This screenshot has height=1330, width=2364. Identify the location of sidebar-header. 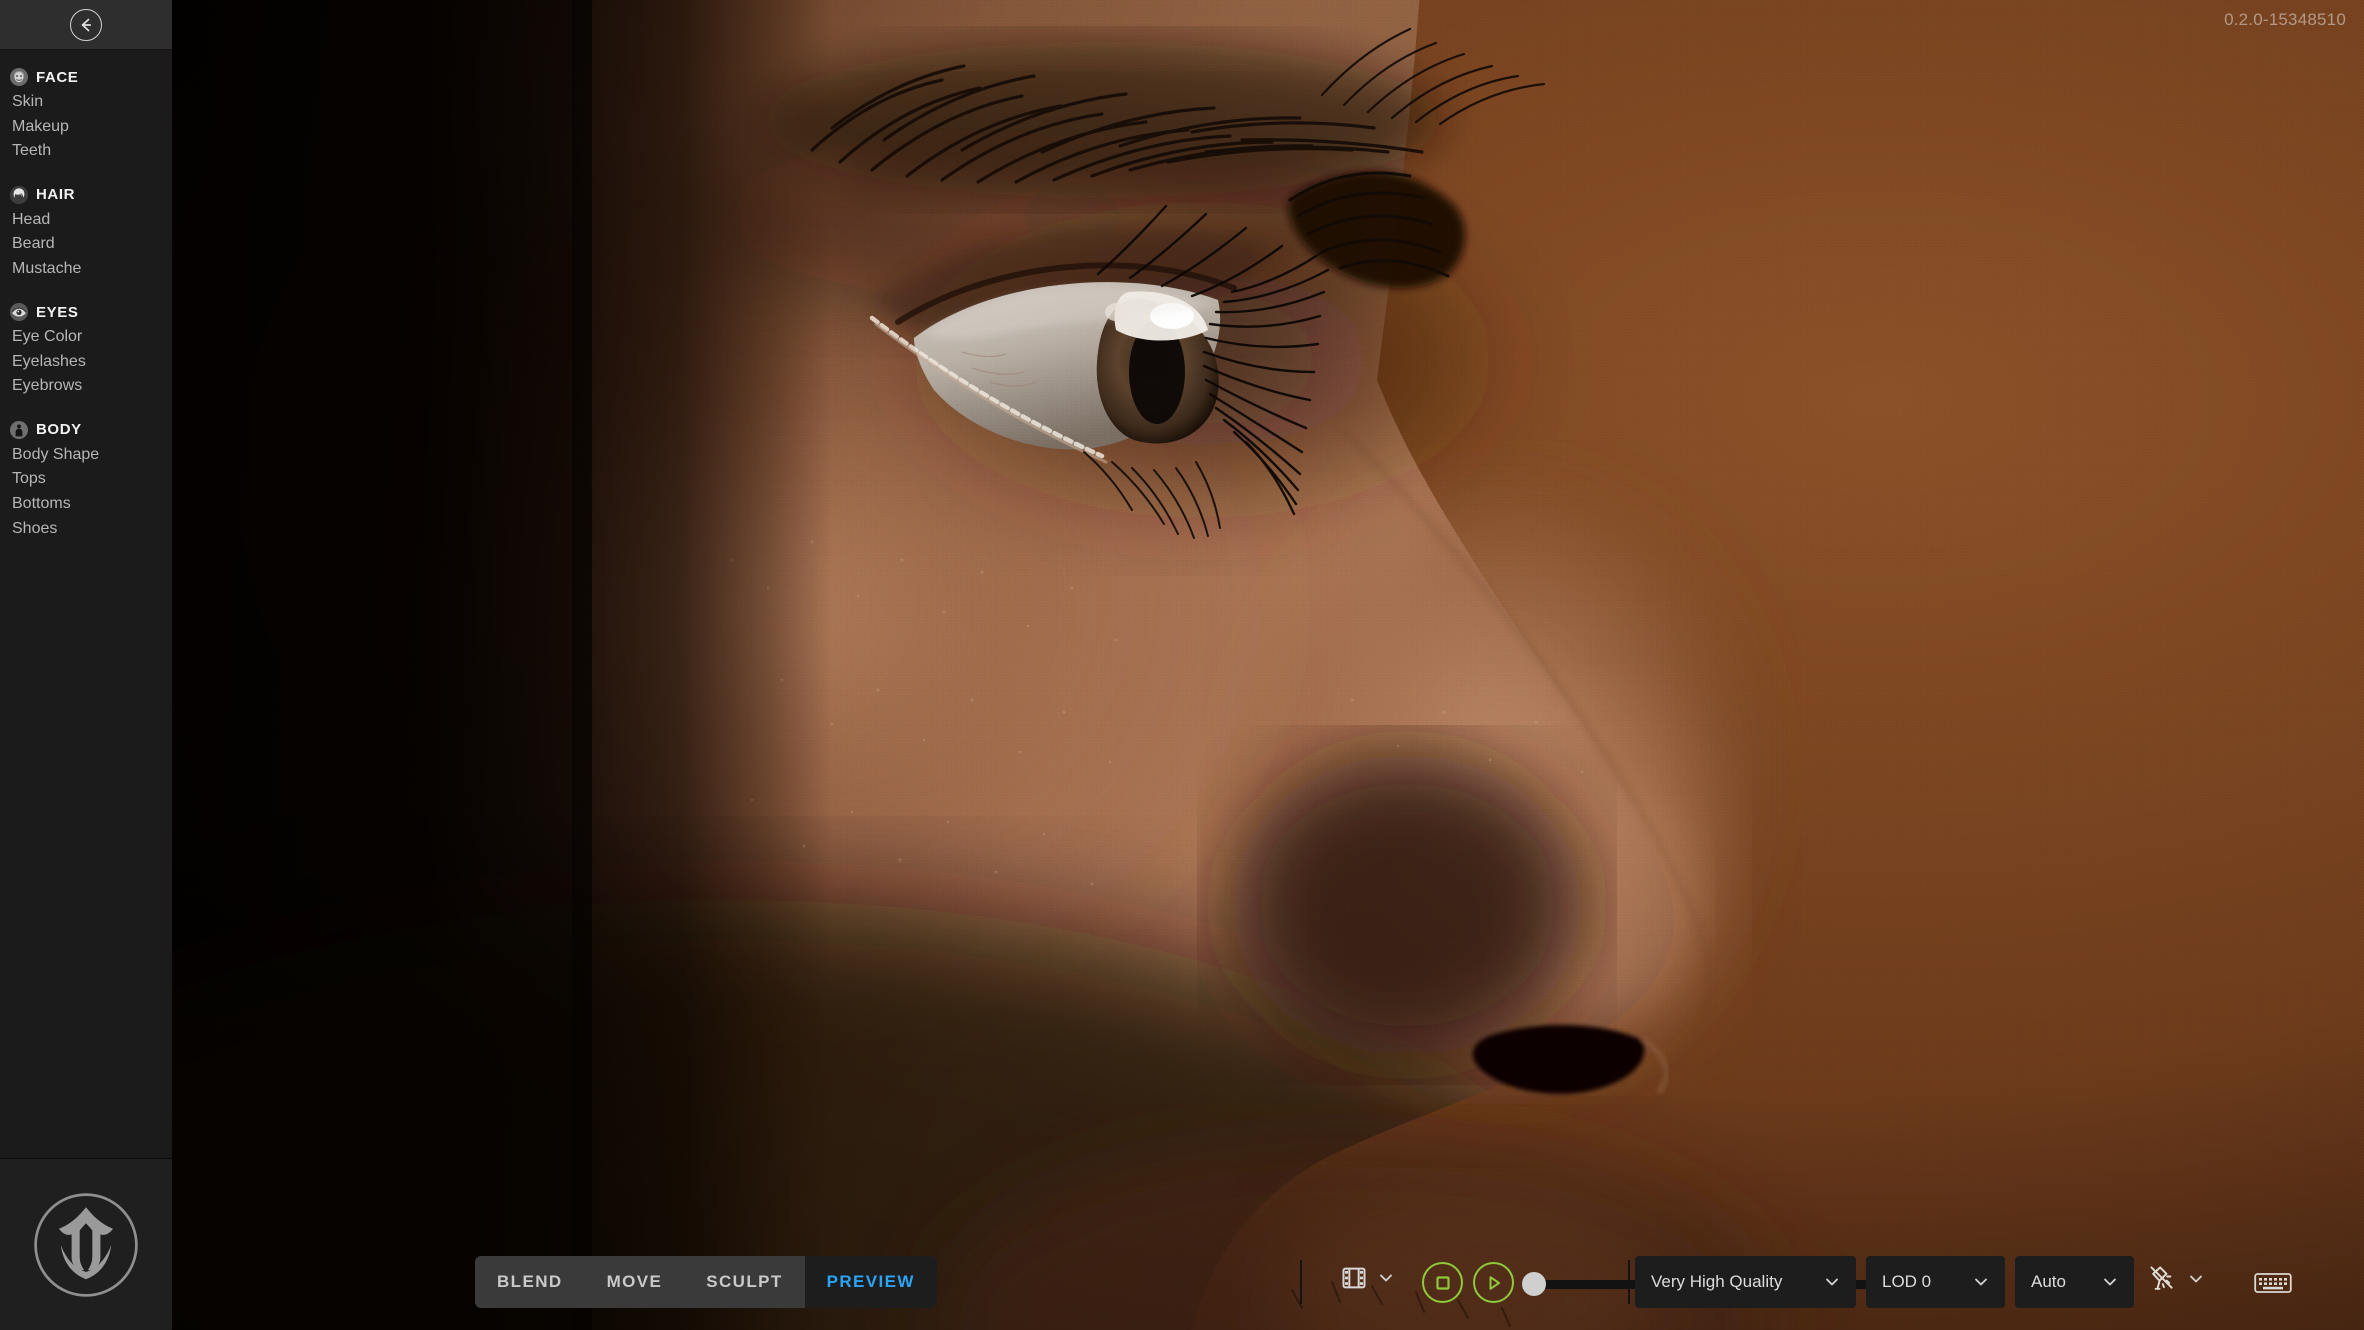
(86, 25).